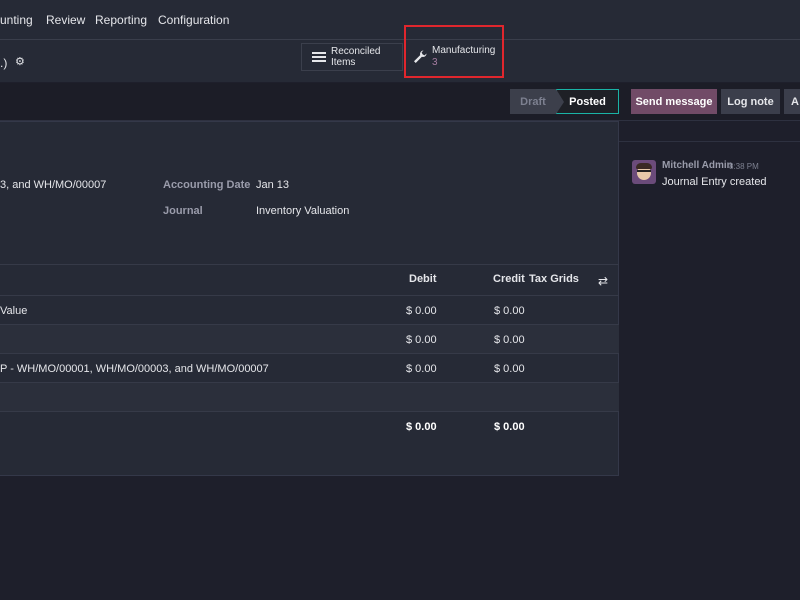 This screenshot has width=800, height=600. I want to click on status-draft: Draft, so click(533, 101).